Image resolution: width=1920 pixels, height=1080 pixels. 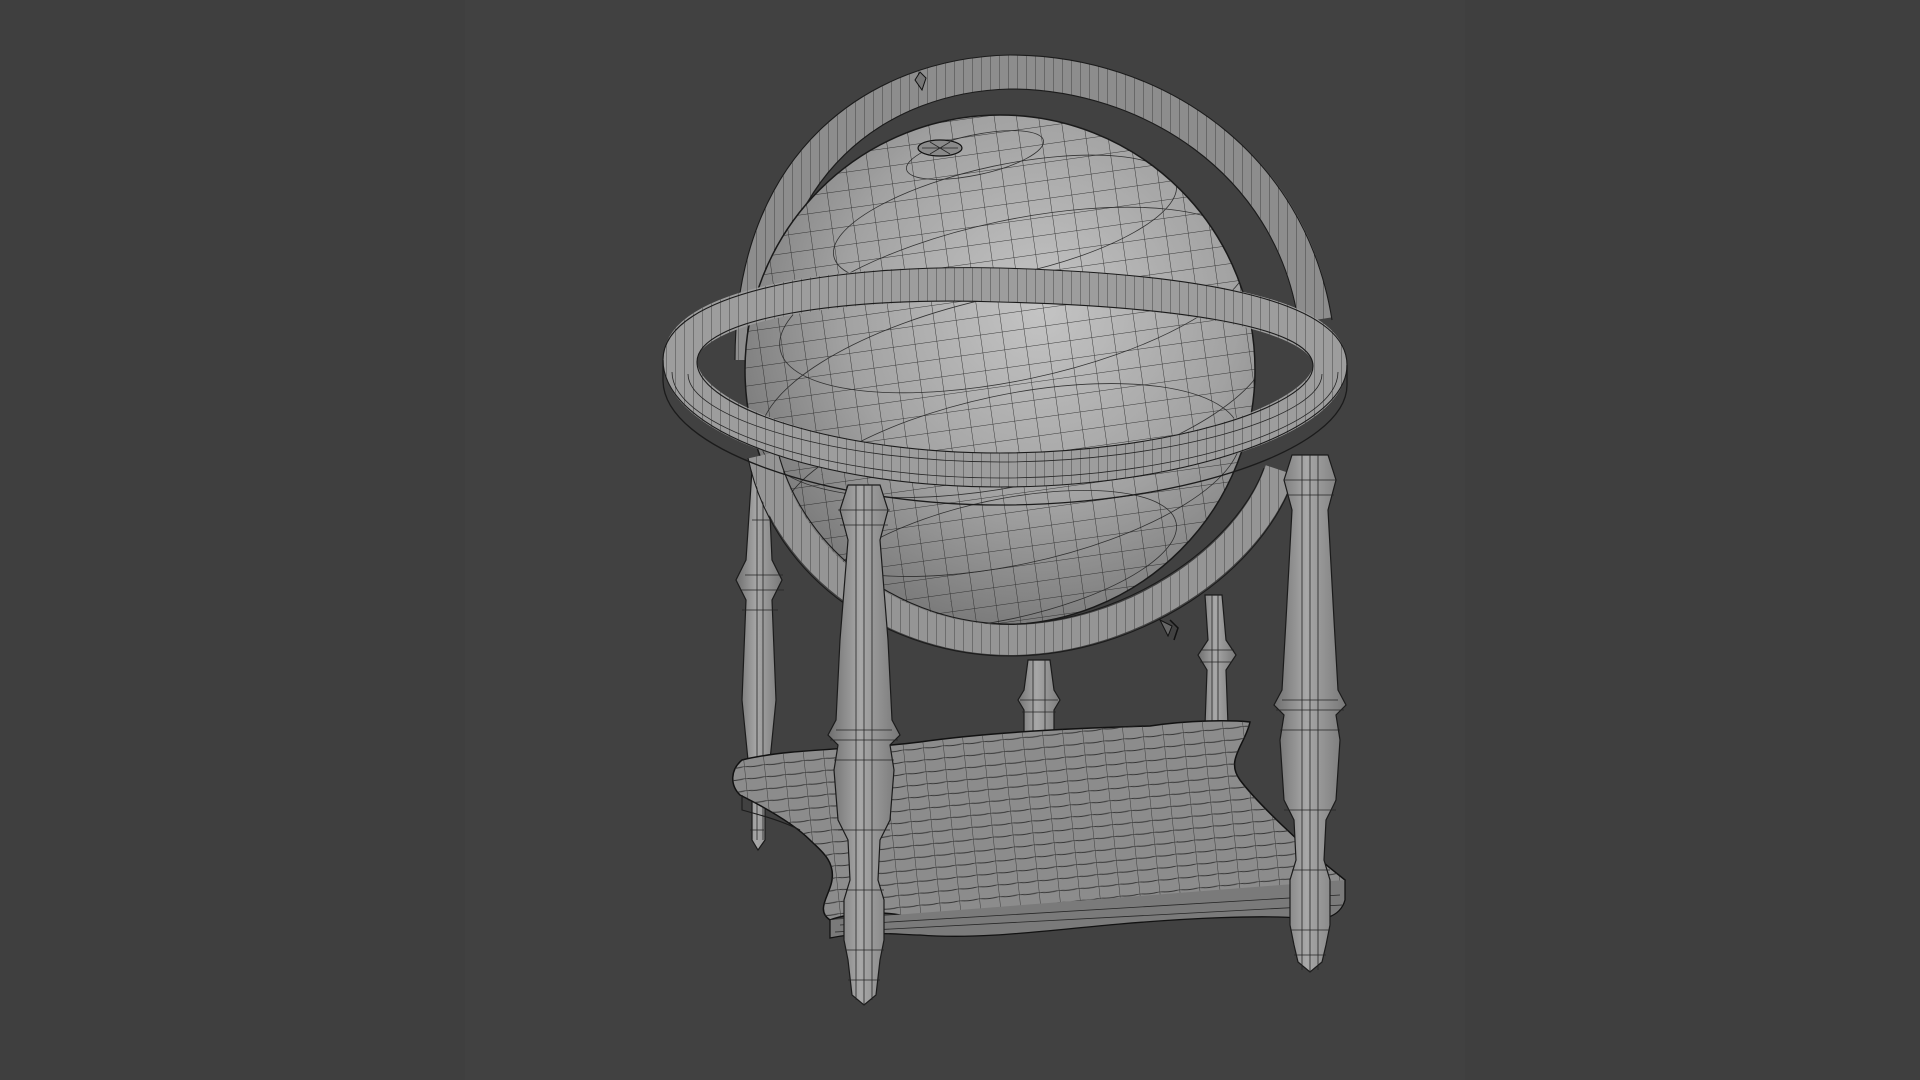 I want to click on globe-pole-cap, so click(x=940, y=148).